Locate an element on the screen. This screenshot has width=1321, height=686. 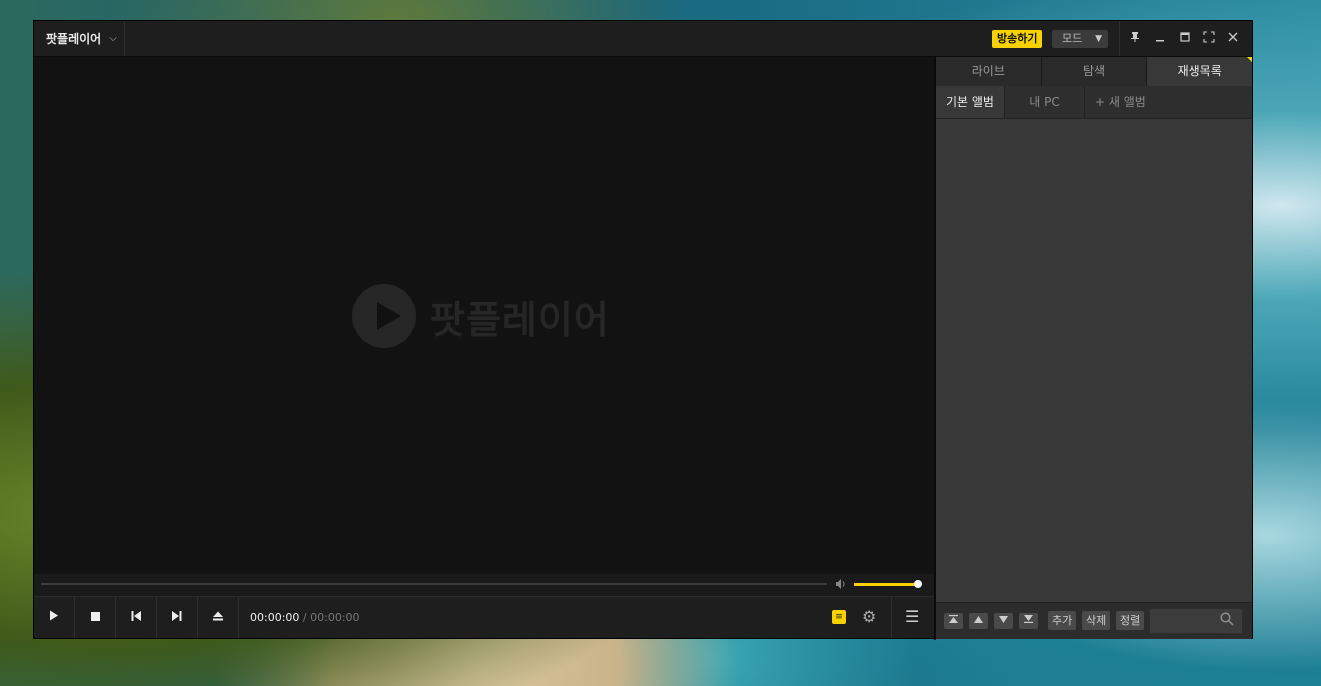
previous-button is located at coordinates (136, 617).